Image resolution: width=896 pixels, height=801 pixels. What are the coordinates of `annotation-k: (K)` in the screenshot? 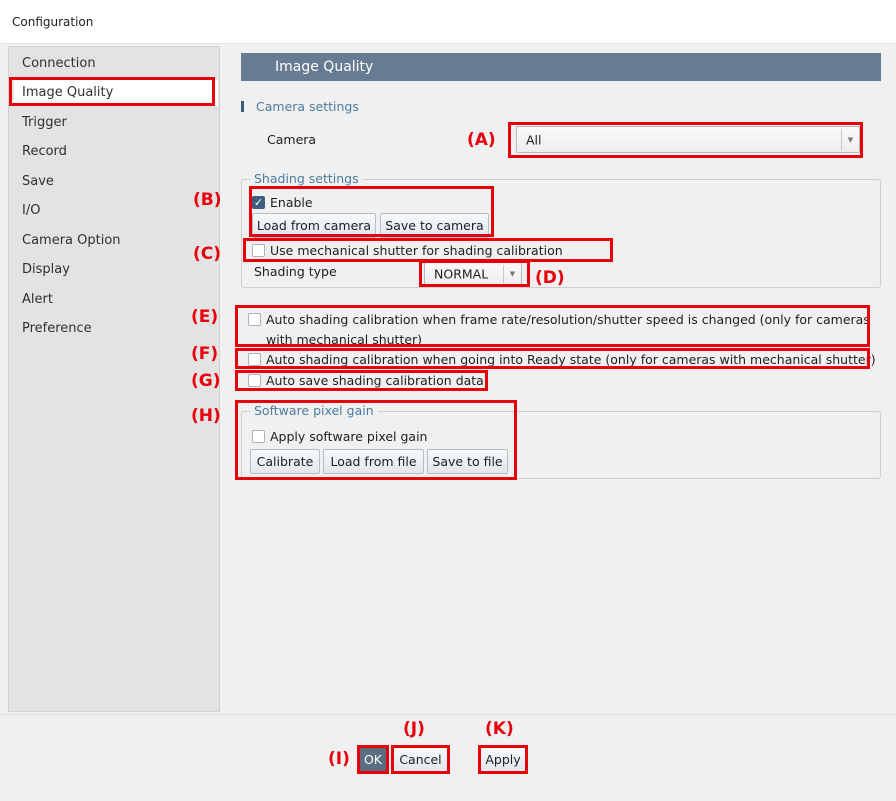 It's located at (499, 729).